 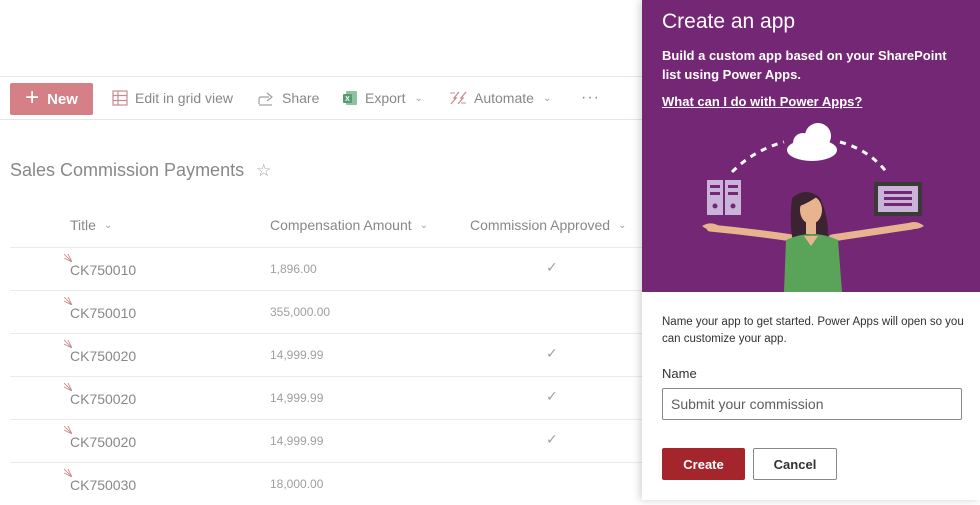 I want to click on svg-text: X, so click(x=347, y=99).